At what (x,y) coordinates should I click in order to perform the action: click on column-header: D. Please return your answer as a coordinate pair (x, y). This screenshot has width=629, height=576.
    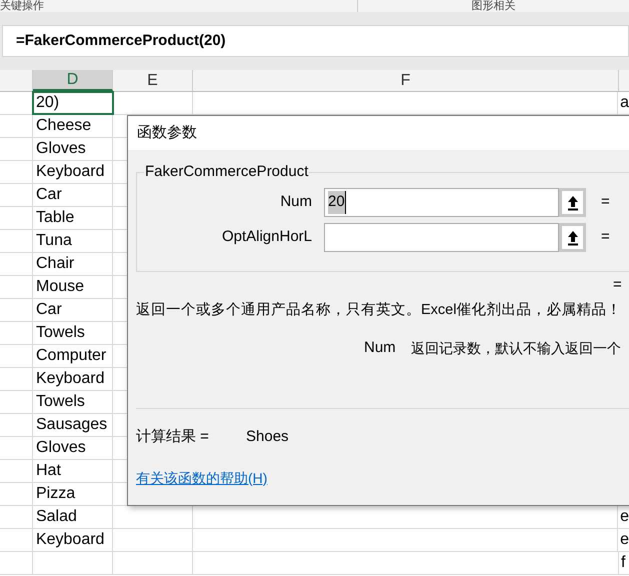
    Looking at the image, I should click on (73, 80).